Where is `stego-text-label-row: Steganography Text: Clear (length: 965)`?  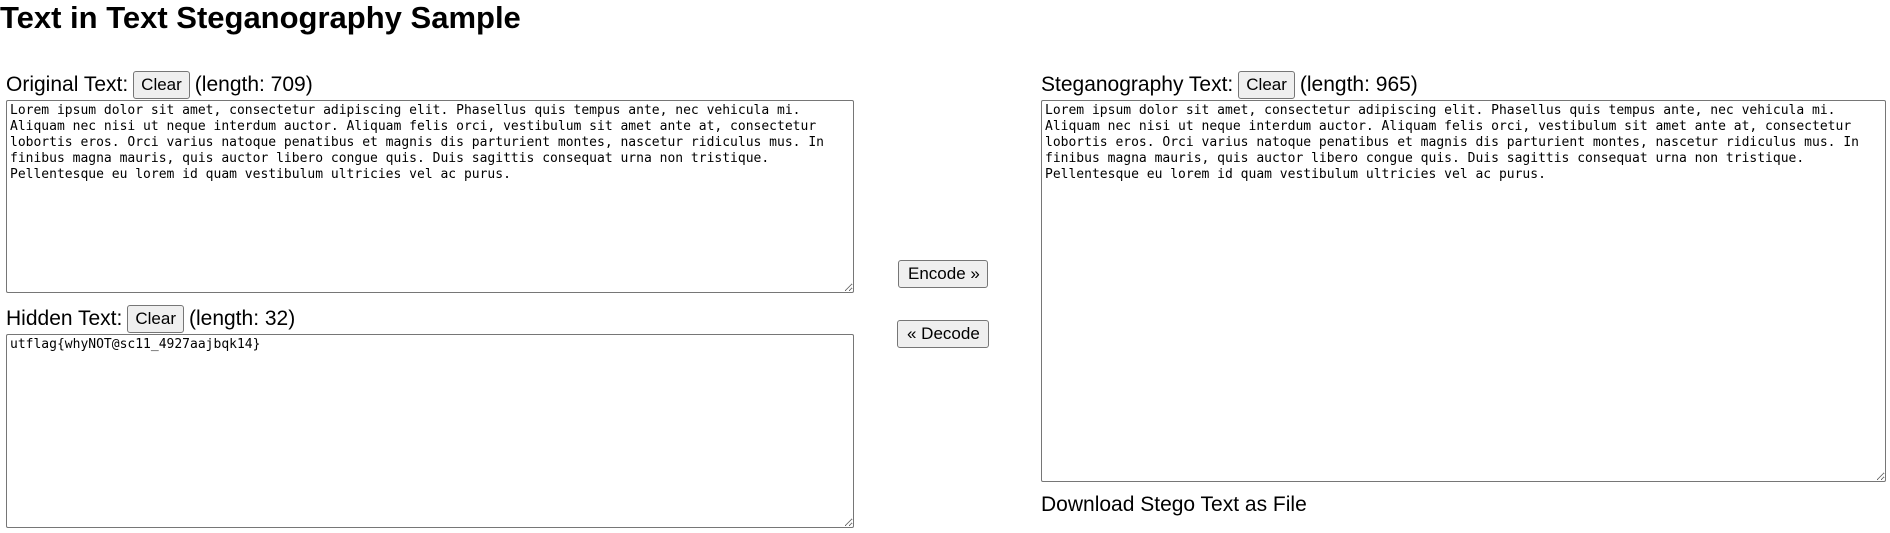
stego-text-label-row: Steganography Text: Clear (length: 965) is located at coordinates (1229, 85).